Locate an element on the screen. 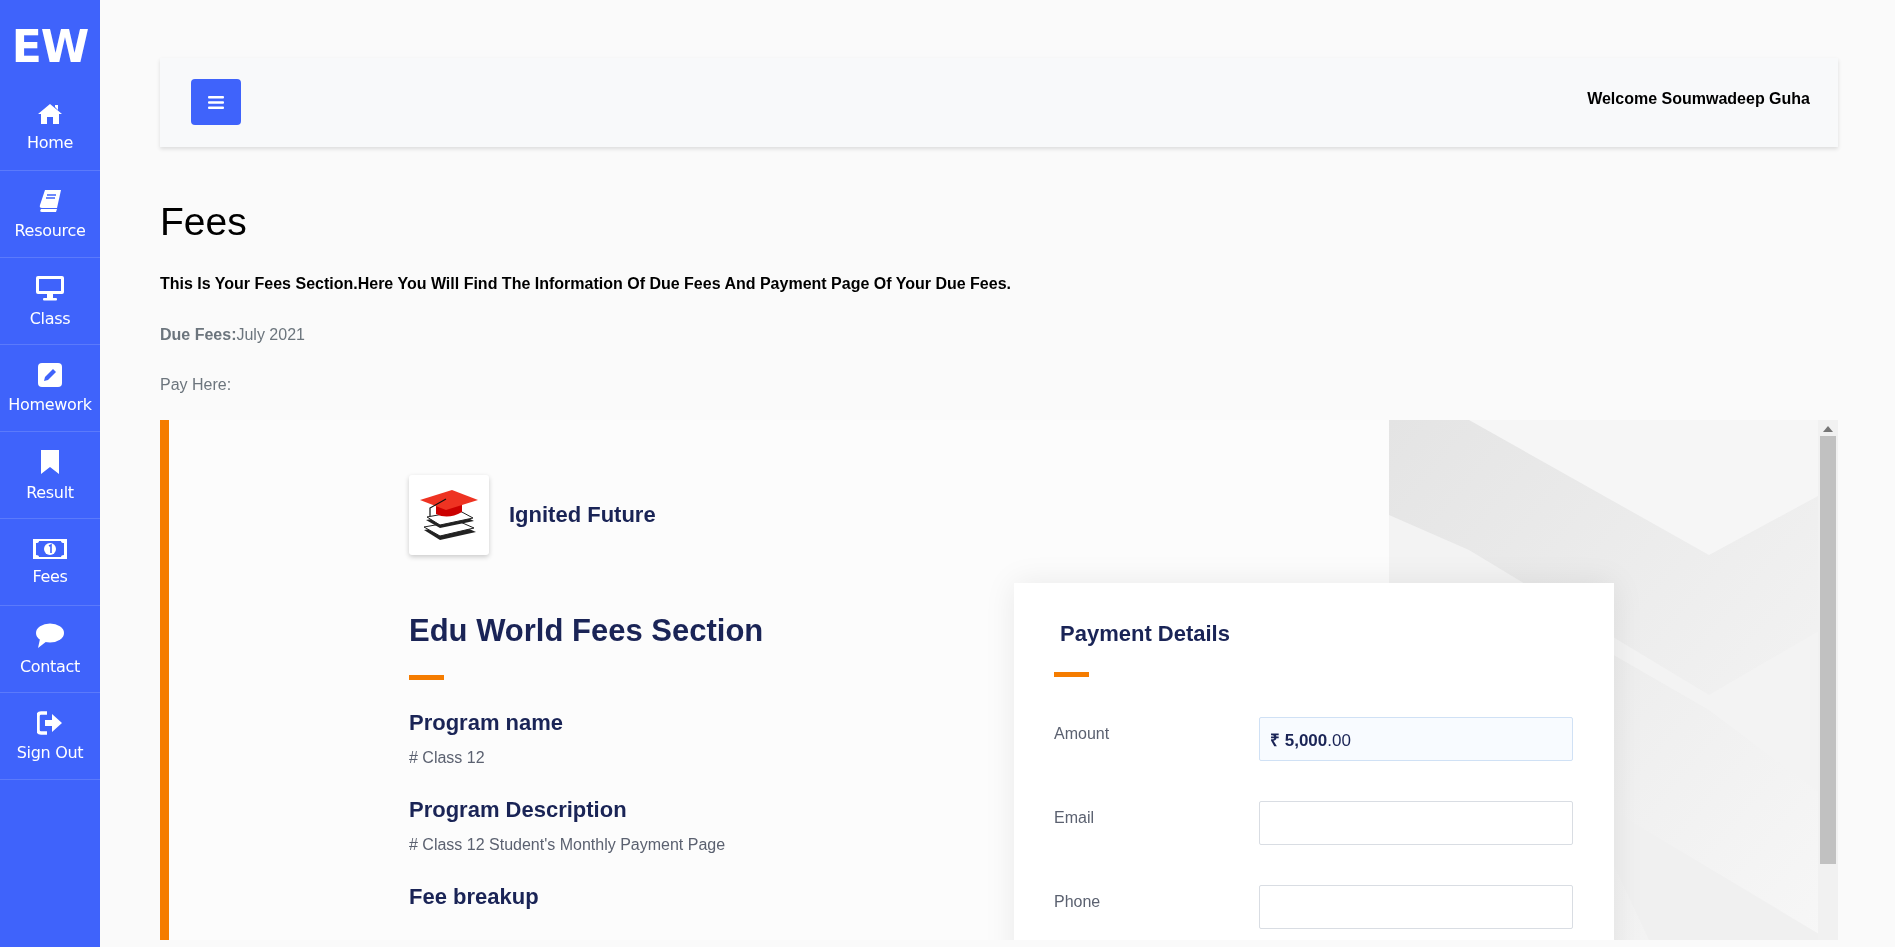  bookmark-icon is located at coordinates (50, 461).